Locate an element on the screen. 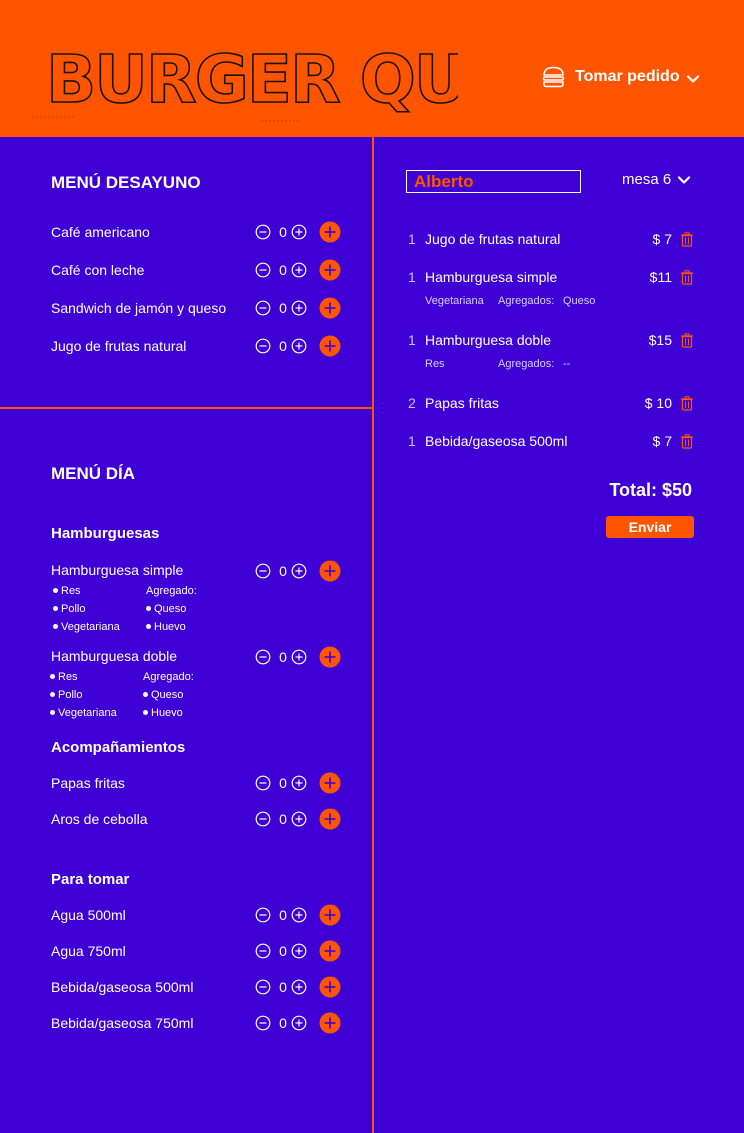  menu-item: Jugo de frutas natural 0 is located at coordinates (201, 346).